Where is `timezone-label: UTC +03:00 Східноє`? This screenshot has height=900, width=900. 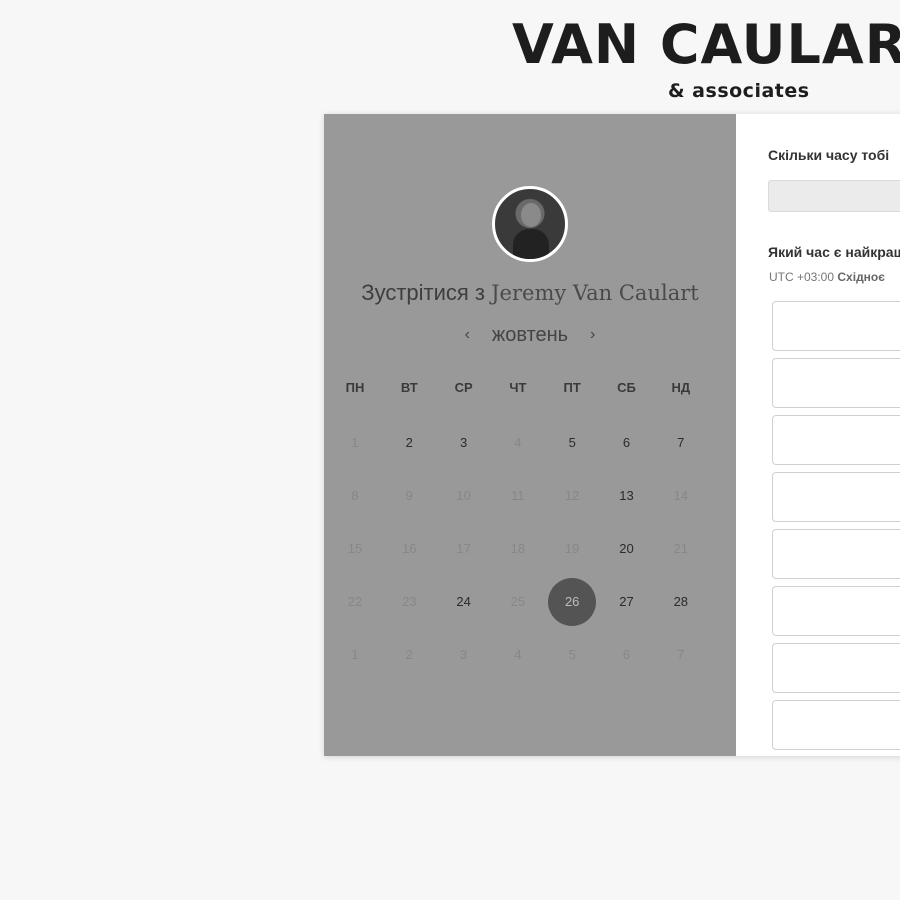
timezone-label: UTC +03:00 Східноє is located at coordinates (827, 277).